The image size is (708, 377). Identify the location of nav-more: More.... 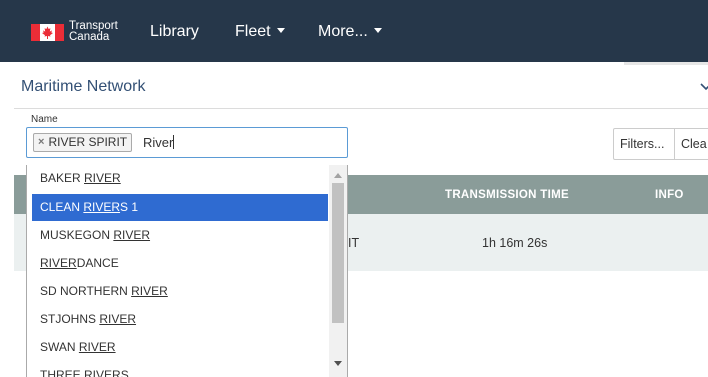
(350, 32).